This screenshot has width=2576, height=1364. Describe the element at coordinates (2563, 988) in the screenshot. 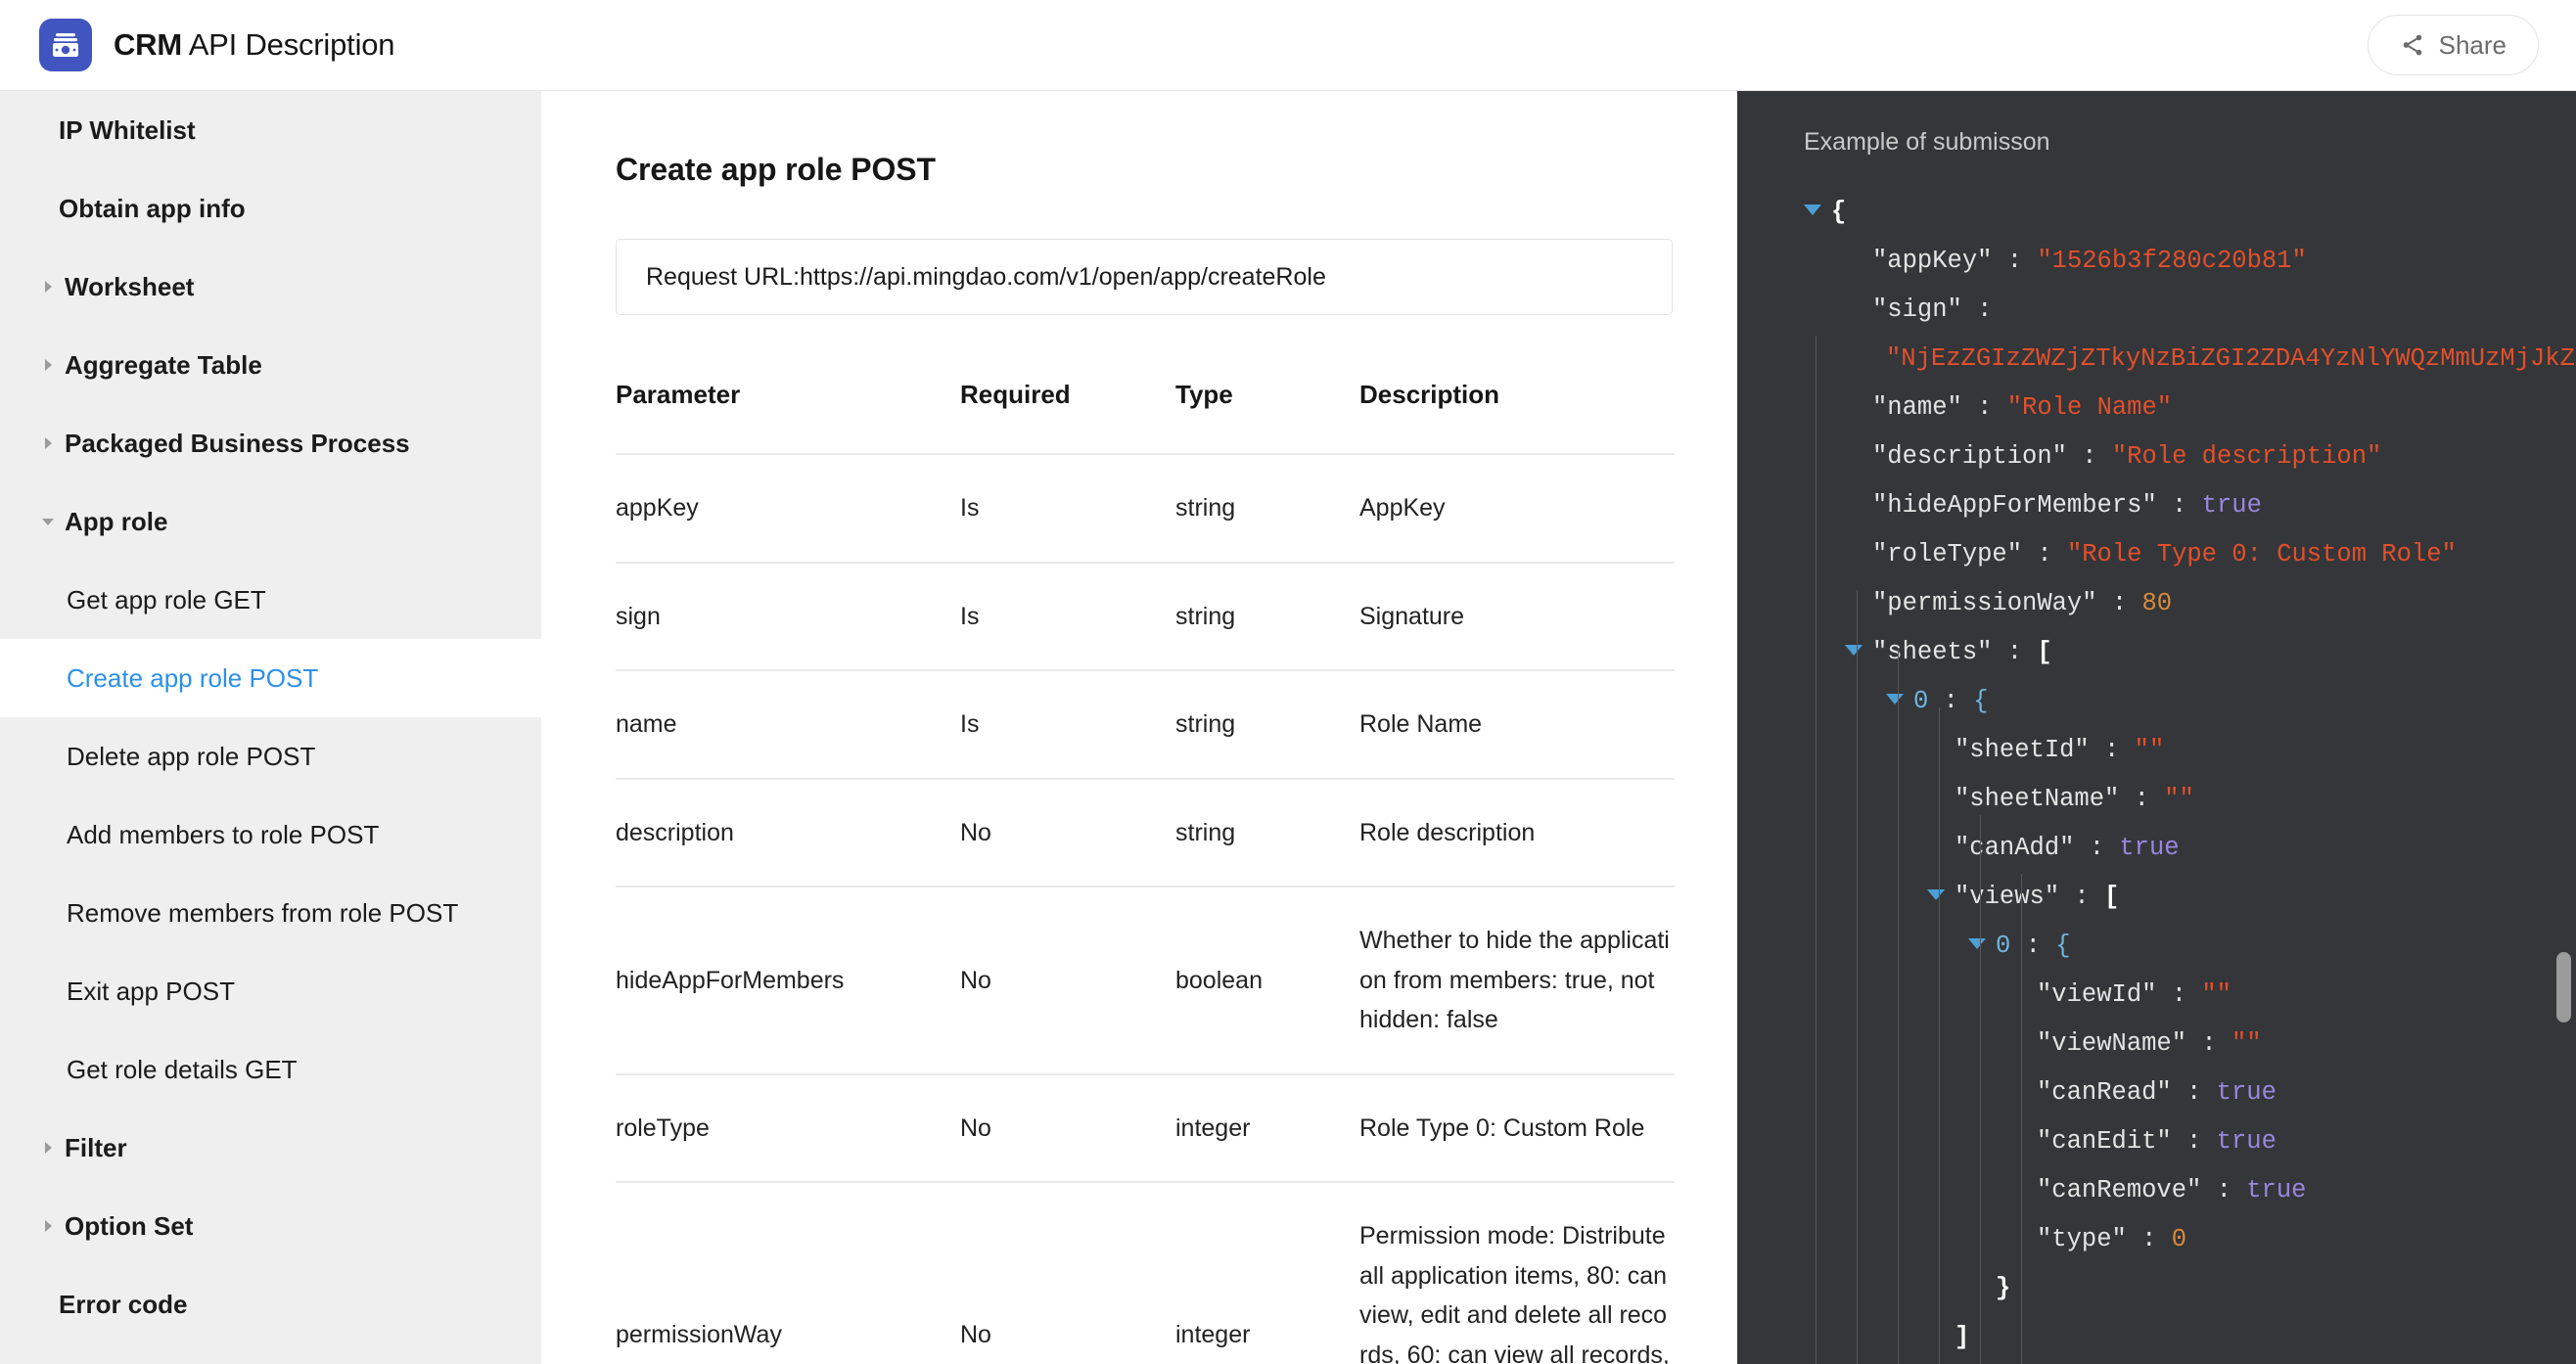

I see `json-panel-scrollbar-thumb` at that location.